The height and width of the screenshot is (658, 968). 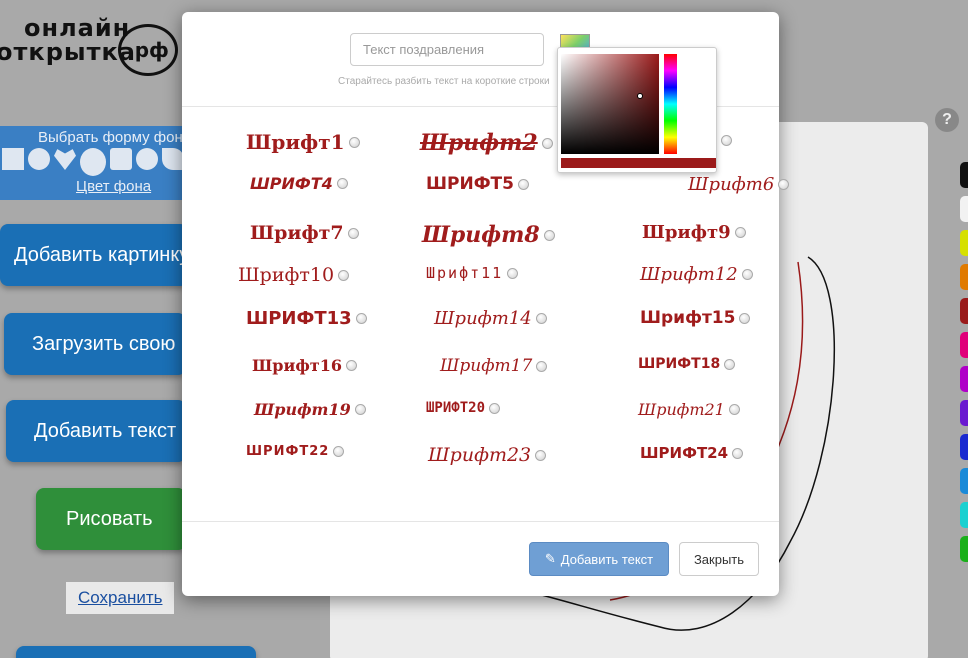 I want to click on font-option: Шрифт10, so click(x=294, y=275).